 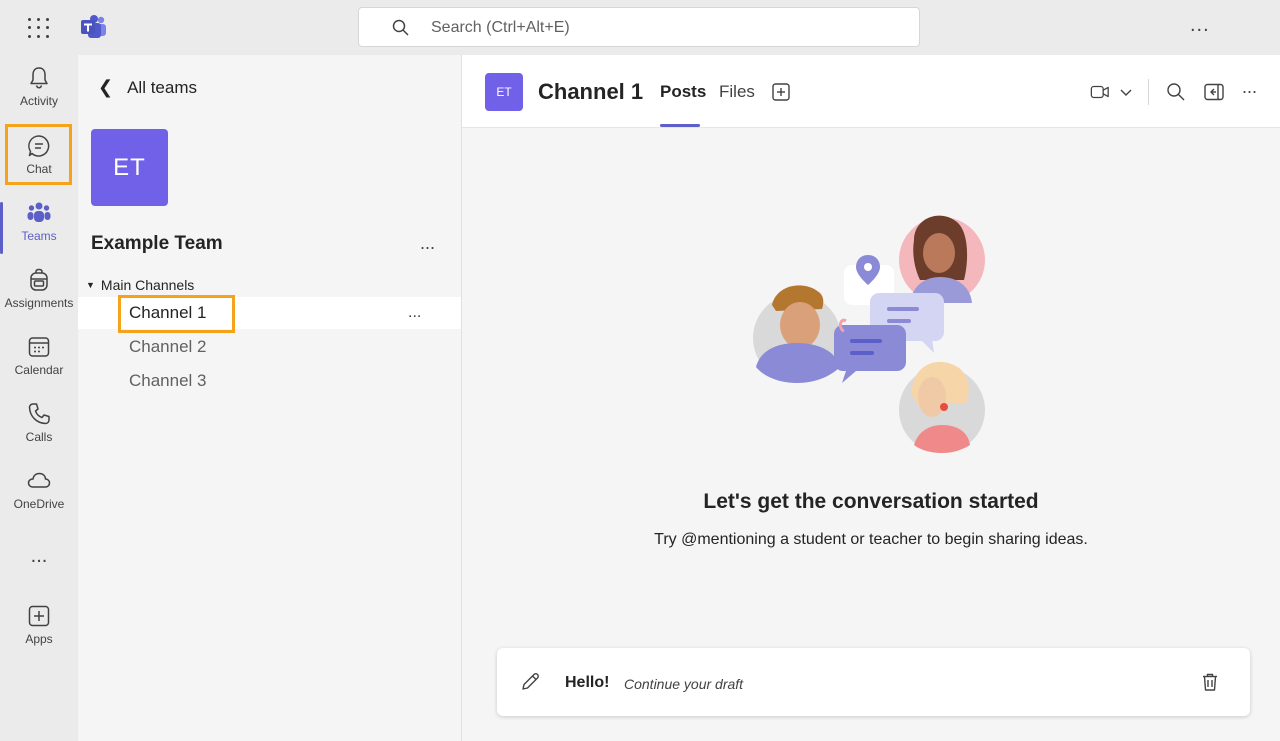 What do you see at coordinates (269, 381) in the screenshot?
I see `channel-item-3: Channel 3` at bounding box center [269, 381].